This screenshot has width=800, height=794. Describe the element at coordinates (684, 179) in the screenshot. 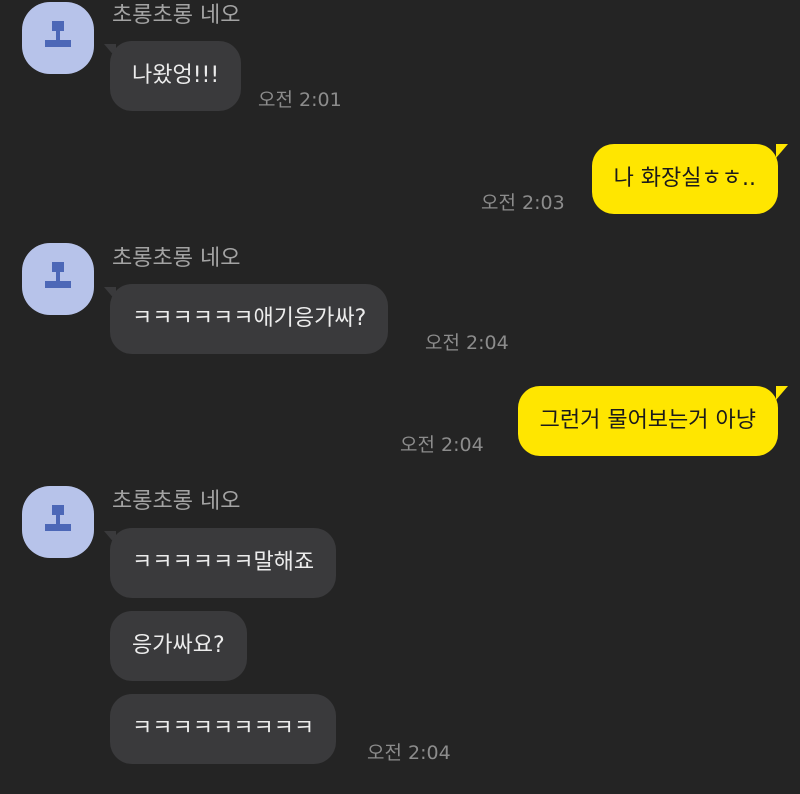

I see `message-bubble-outgoing: 나 화장실ㅎㅎ..` at that location.